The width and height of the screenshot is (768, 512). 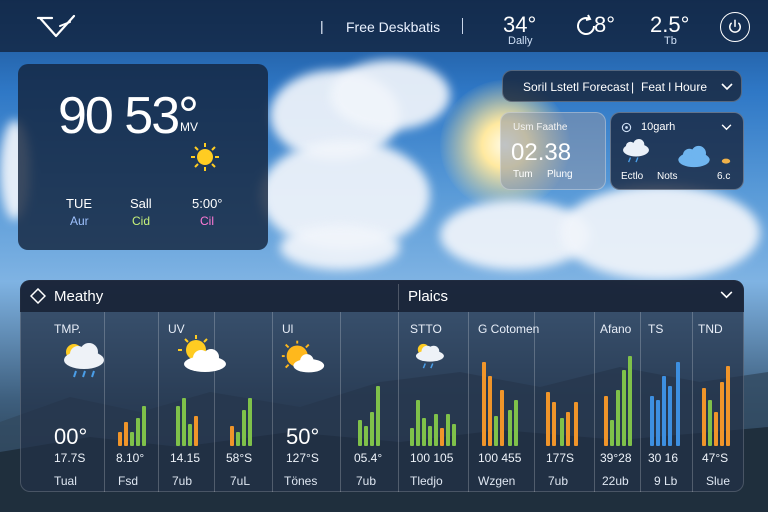 What do you see at coordinates (726, 161) in the screenshot?
I see `small-rain-icon` at bounding box center [726, 161].